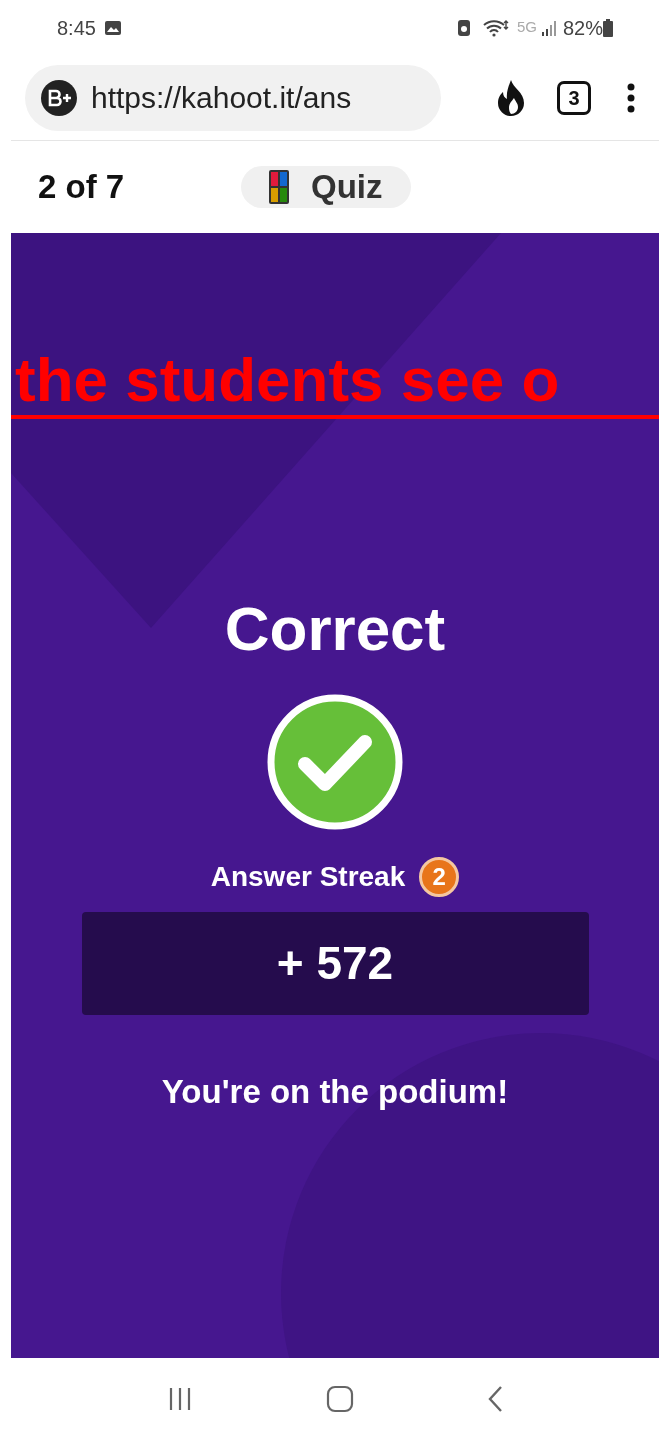 This screenshot has height=1440, width=659. What do you see at coordinates (335, 1092) in the screenshot?
I see `podium-message: You're on the podium!` at bounding box center [335, 1092].